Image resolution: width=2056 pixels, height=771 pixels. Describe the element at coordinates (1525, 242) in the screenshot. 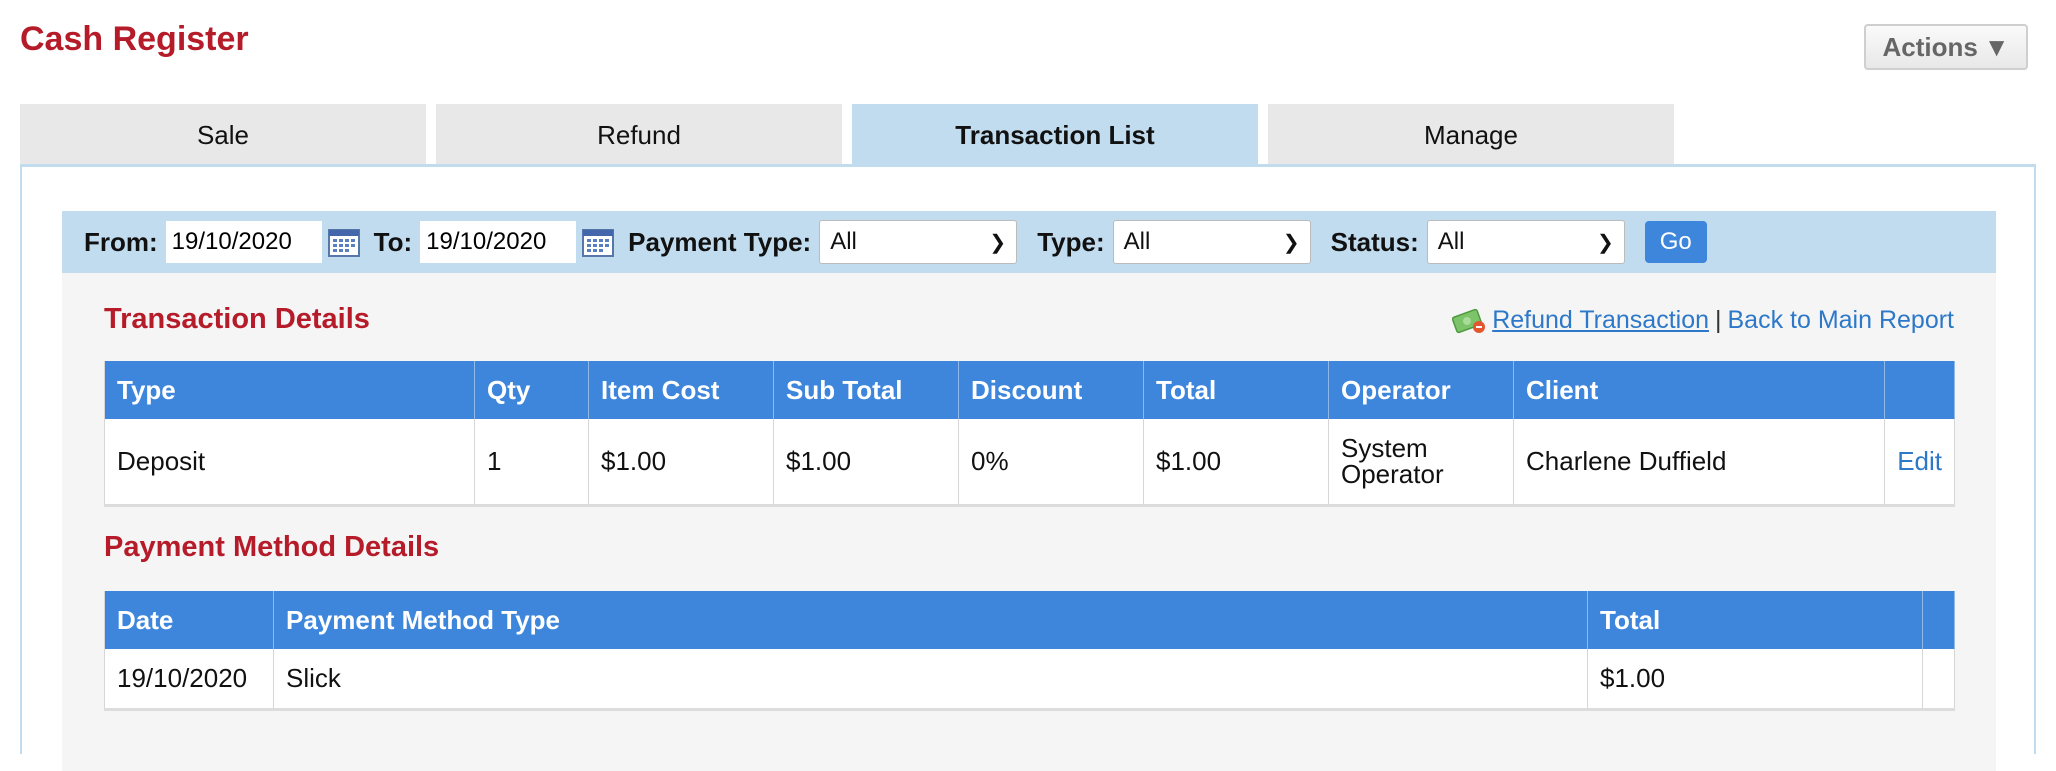

I see `status-select: All ❯` at that location.